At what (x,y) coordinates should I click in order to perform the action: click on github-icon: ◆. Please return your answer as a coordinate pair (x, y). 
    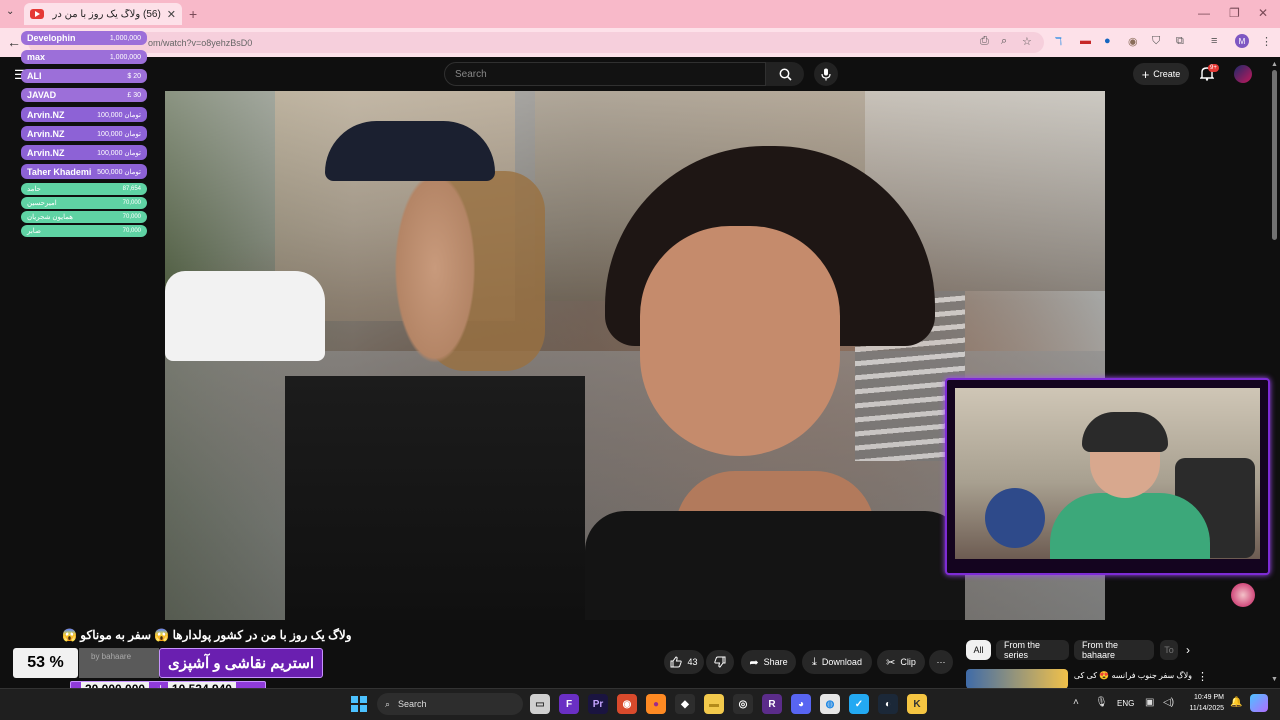
    Looking at the image, I should click on (685, 704).